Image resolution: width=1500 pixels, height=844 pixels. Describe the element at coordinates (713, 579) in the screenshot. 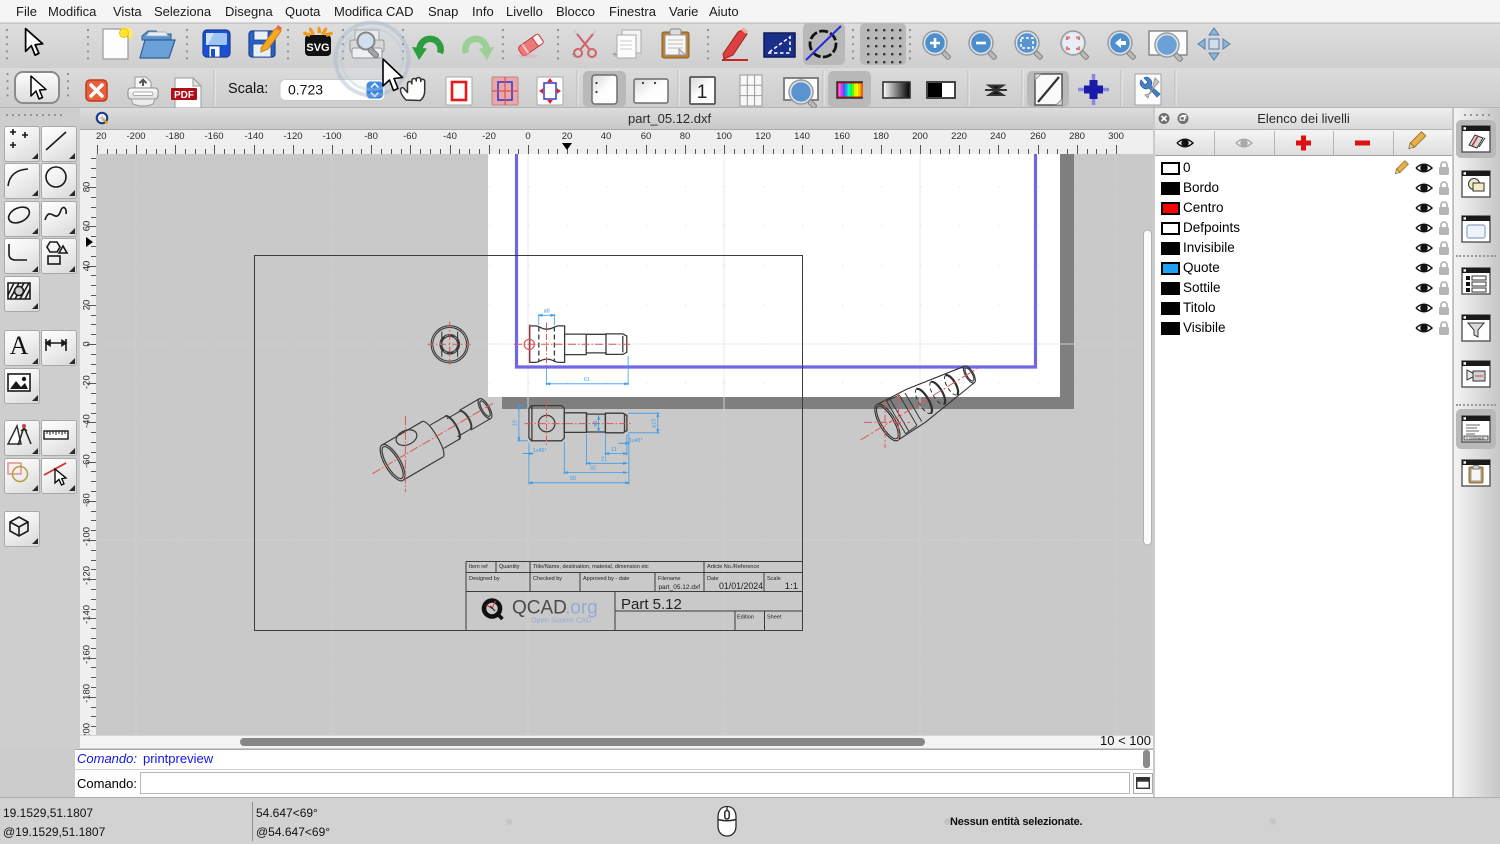

I see `svg-text: Date` at that location.